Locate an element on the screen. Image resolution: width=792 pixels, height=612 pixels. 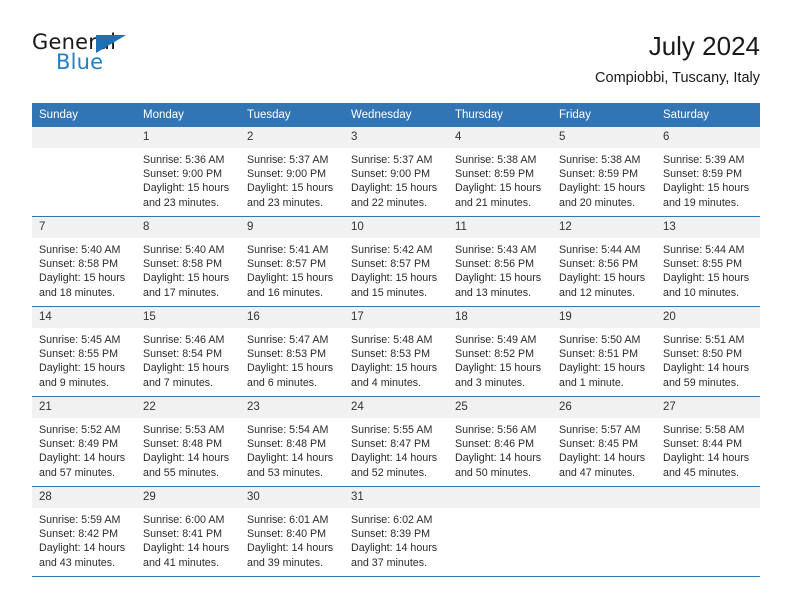
sunset-text: Sunset: 8:52 PM is located at coordinates (495, 354).